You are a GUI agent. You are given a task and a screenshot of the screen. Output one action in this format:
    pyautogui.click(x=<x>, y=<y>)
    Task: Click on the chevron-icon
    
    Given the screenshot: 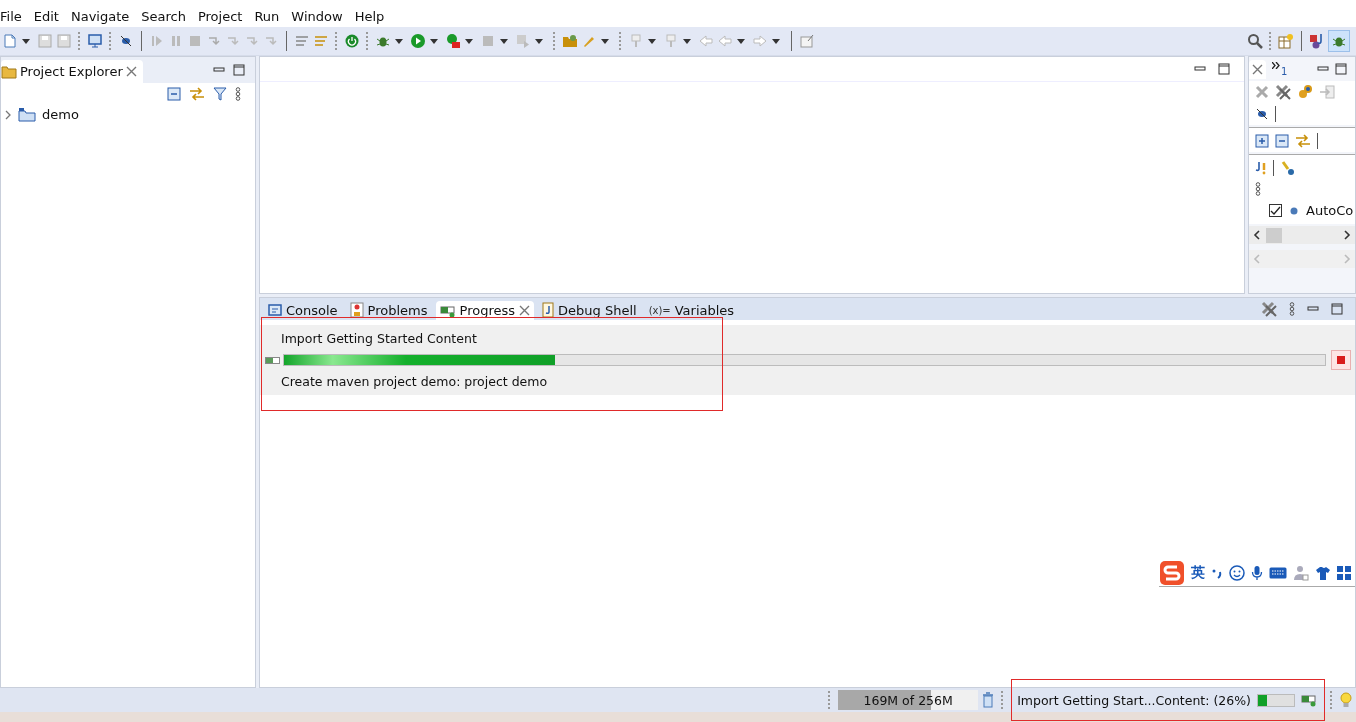 What is the action you would take?
    pyautogui.click(x=1276, y=65)
    